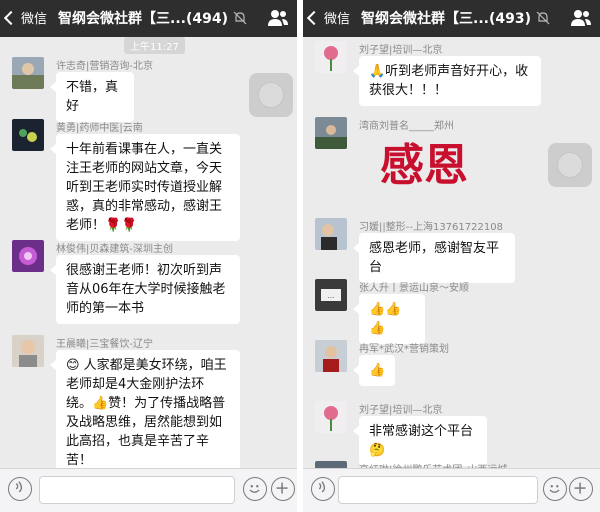  I want to click on message-bubble: 🙏听到老师声音好开心，收获很大！！！, so click(447, 81).